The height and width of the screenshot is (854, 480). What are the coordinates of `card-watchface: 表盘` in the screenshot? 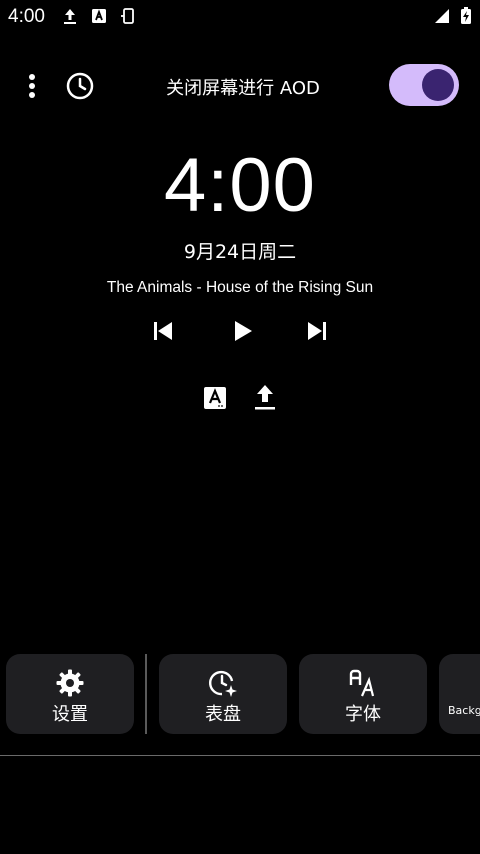 It's located at (223, 694).